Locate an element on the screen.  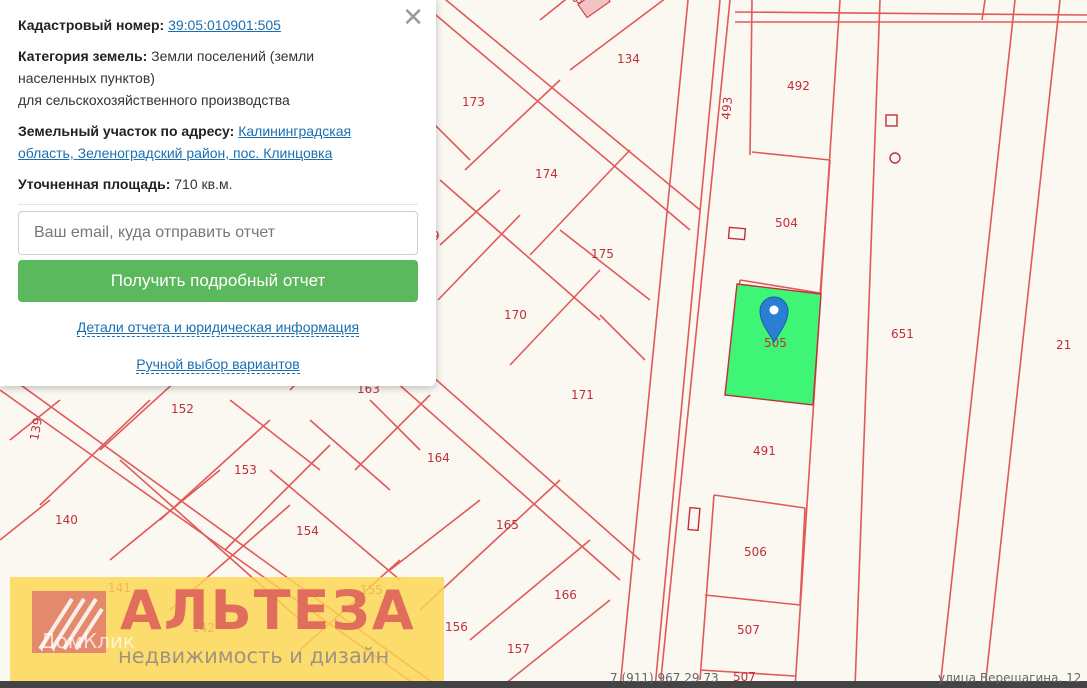
parcel-number-label: 154 is located at coordinates (307, 531).